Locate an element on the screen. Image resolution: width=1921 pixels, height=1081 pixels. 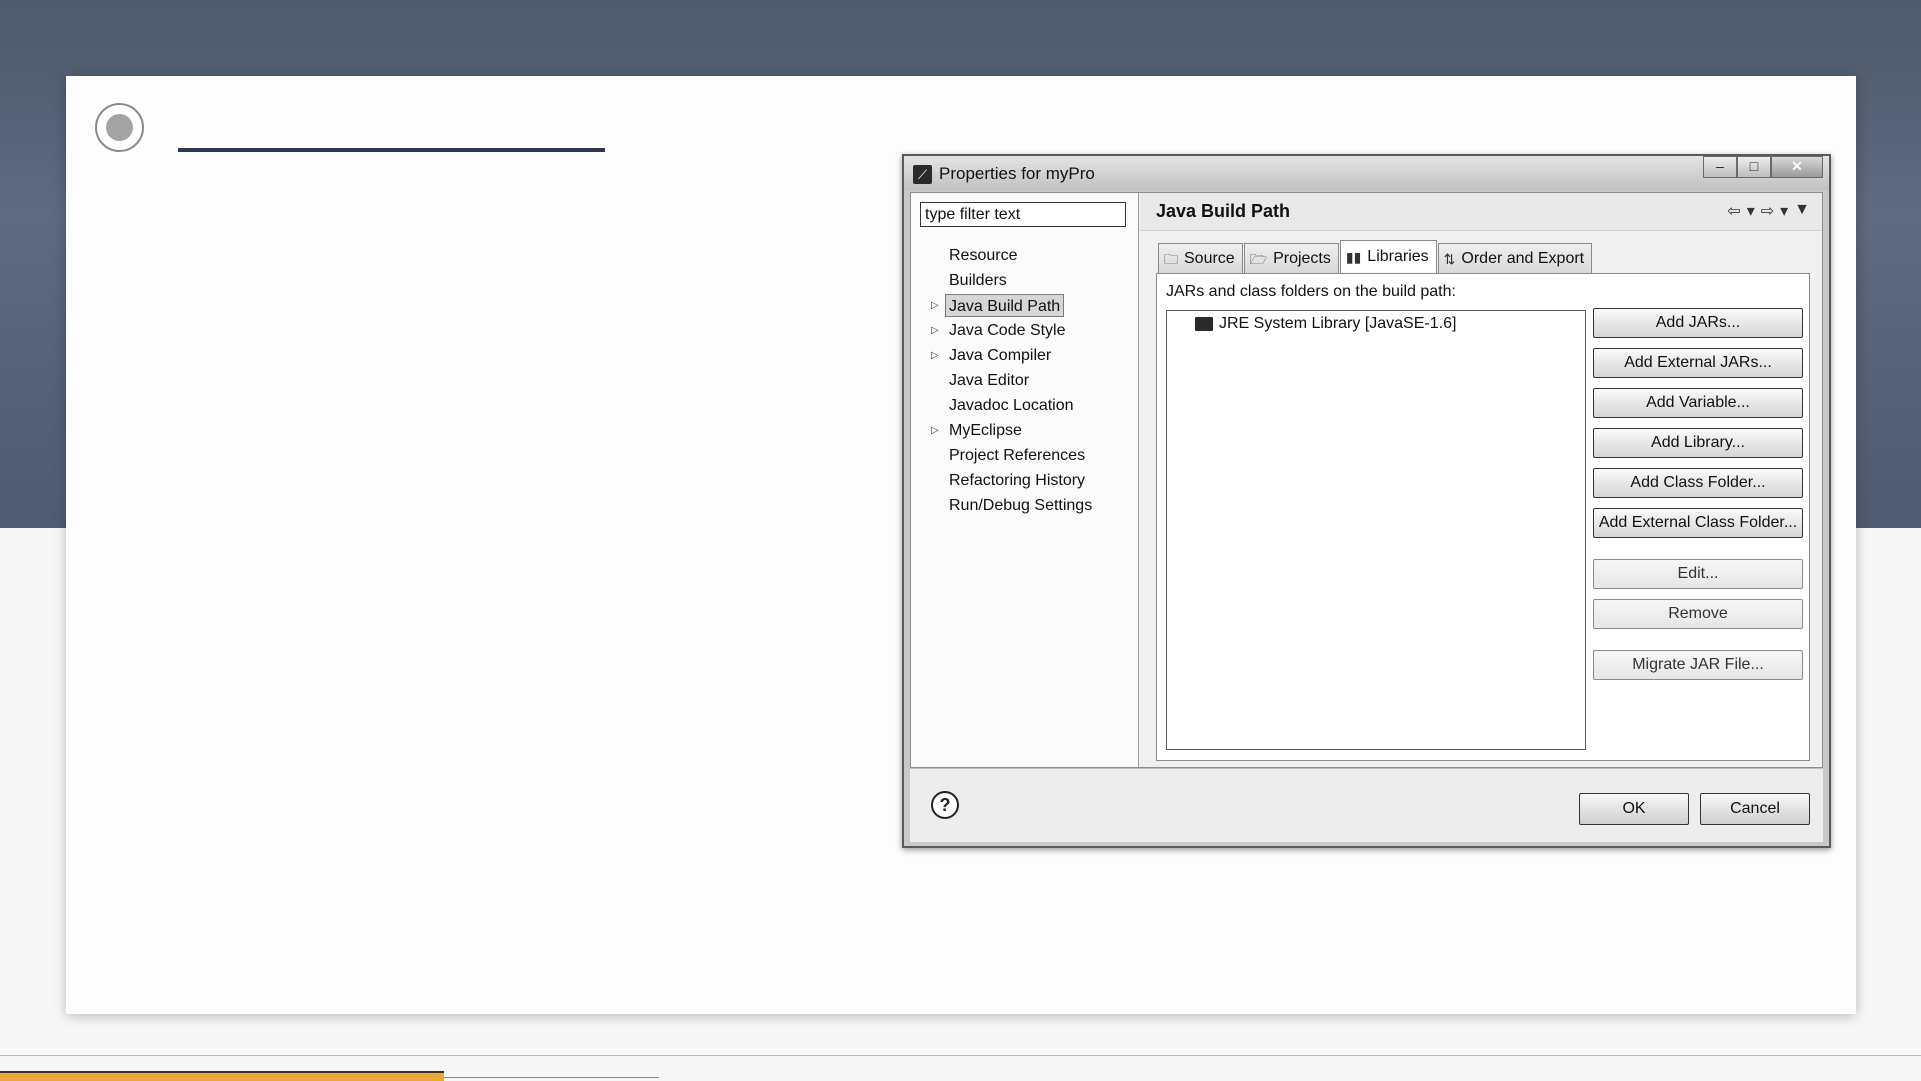
expand-java-compiler-icon: ▷ is located at coordinates (937, 330).